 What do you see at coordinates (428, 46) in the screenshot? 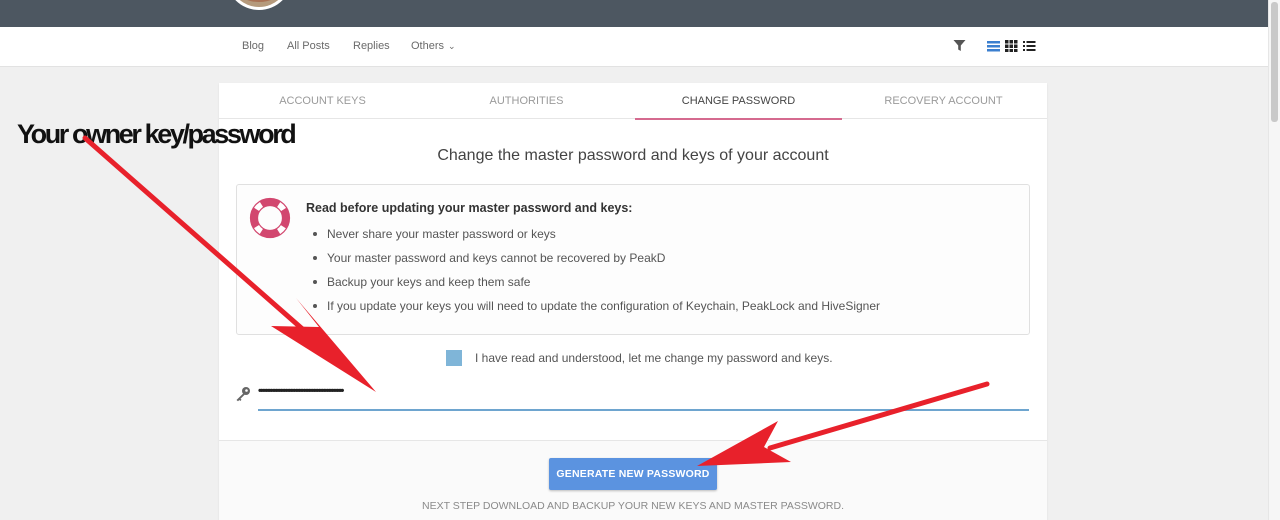
I see `nav-item-others-label: Others` at bounding box center [428, 46].